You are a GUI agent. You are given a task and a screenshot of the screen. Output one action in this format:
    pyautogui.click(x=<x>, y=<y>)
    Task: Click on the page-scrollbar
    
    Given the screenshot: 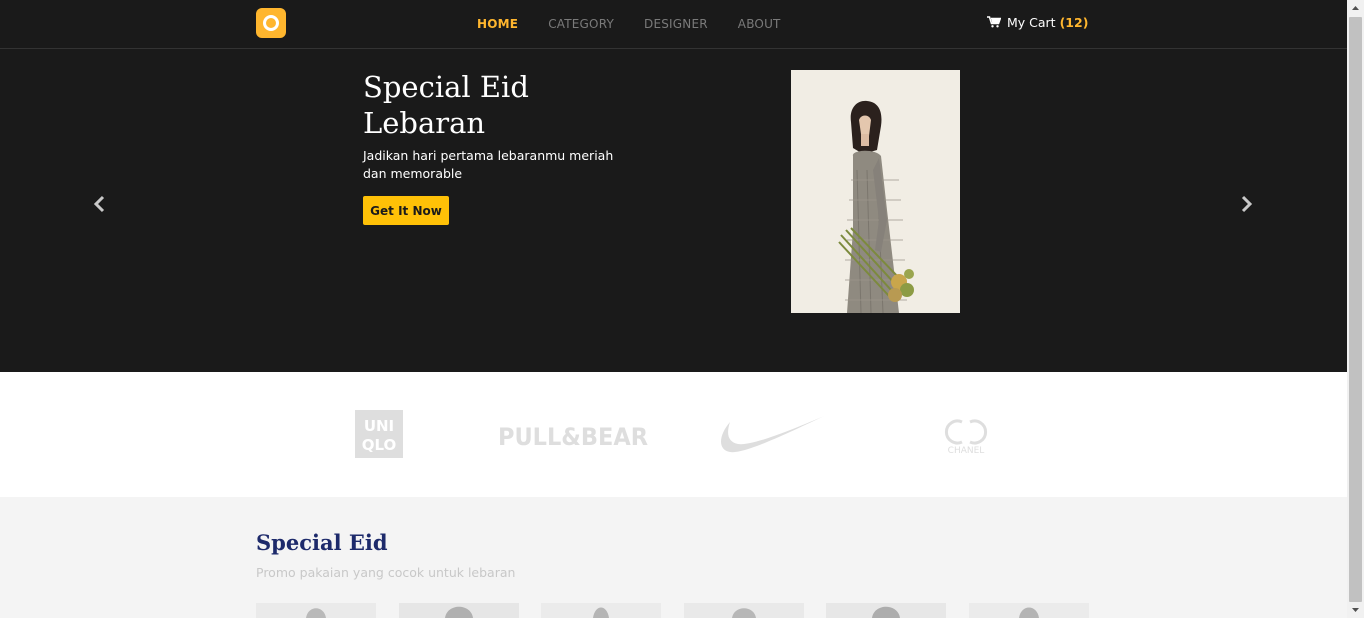 What is the action you would take?
    pyautogui.click(x=1355, y=309)
    